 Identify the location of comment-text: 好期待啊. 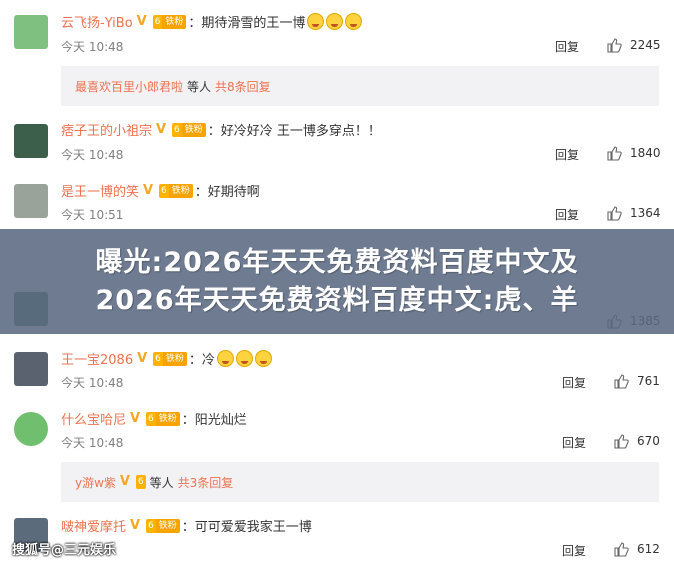
(233, 192).